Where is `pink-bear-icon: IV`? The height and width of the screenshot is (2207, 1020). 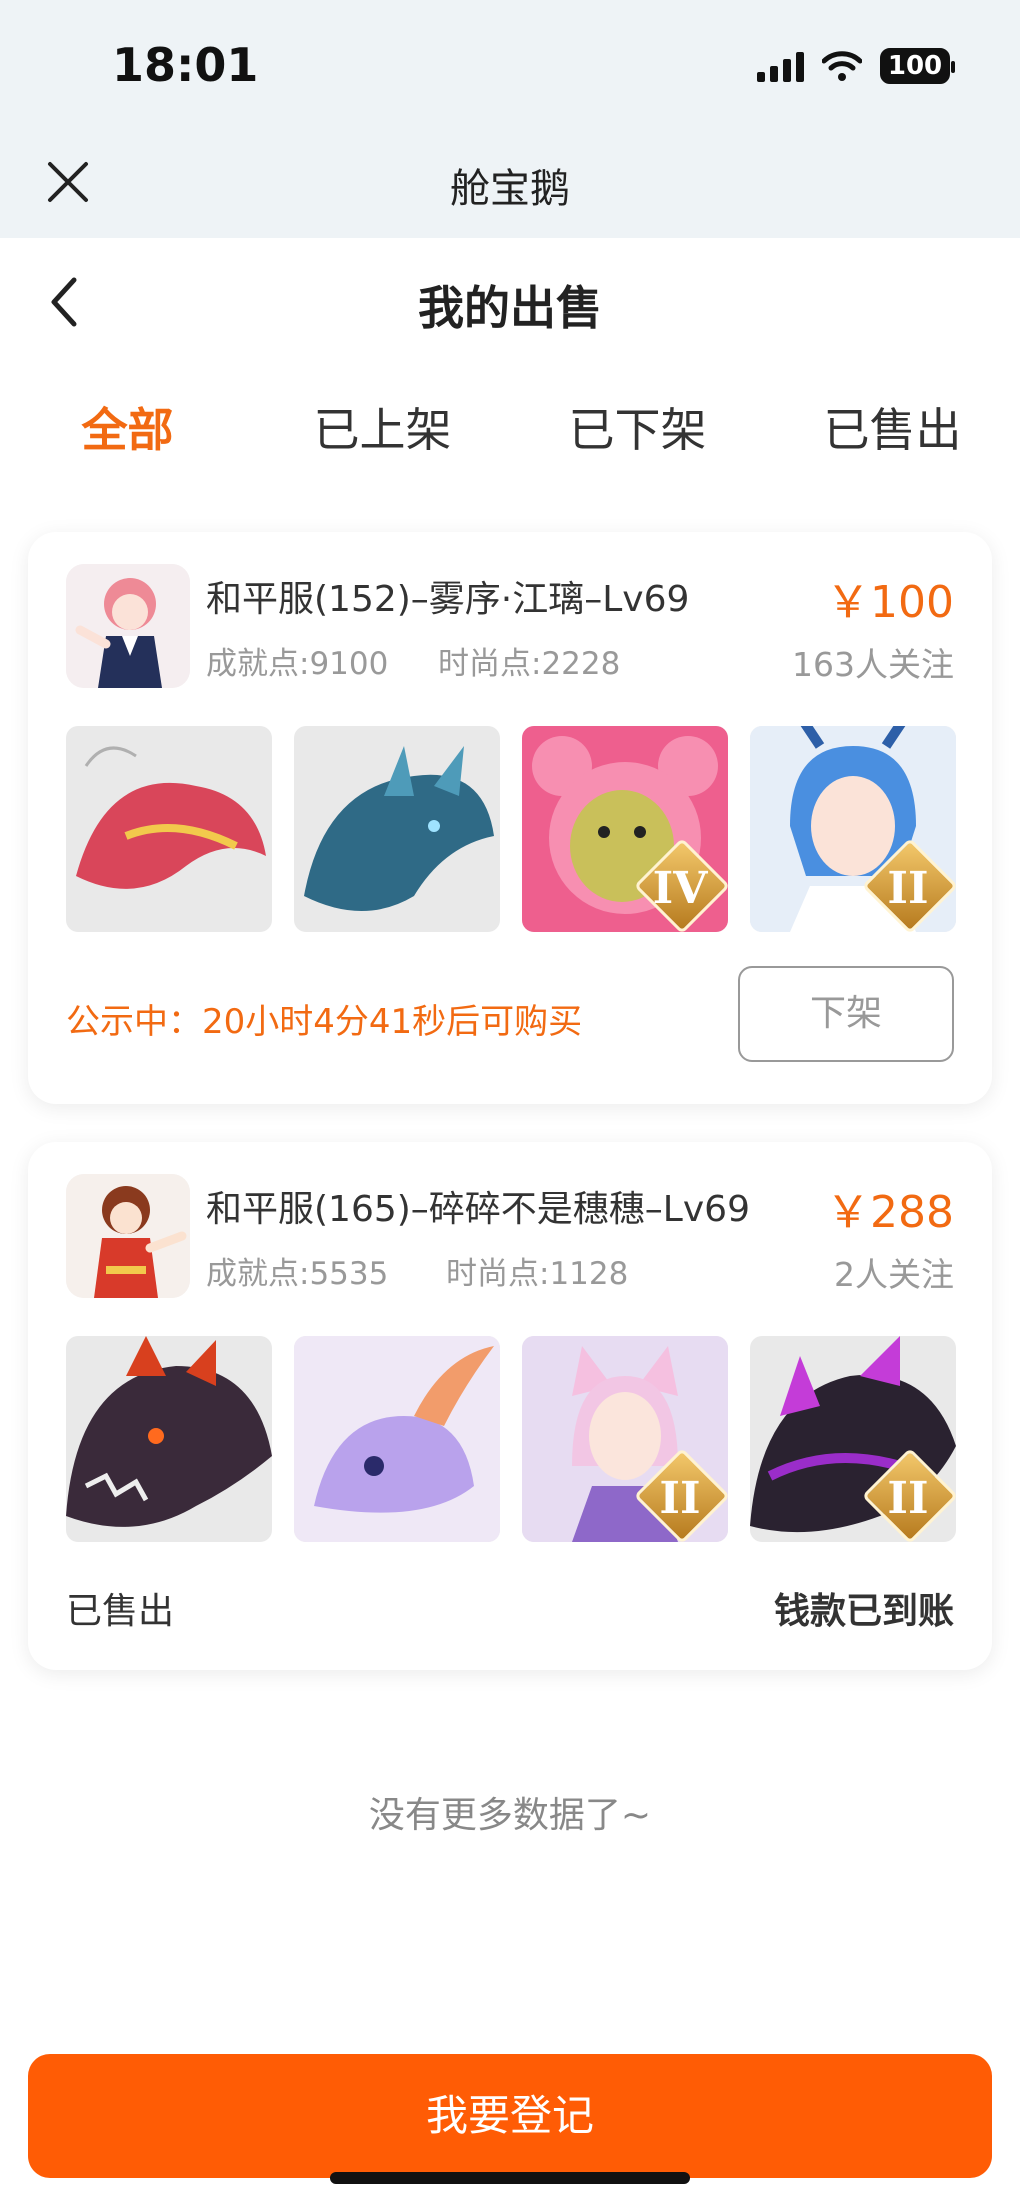
pink-bear-icon: IV is located at coordinates (625, 829).